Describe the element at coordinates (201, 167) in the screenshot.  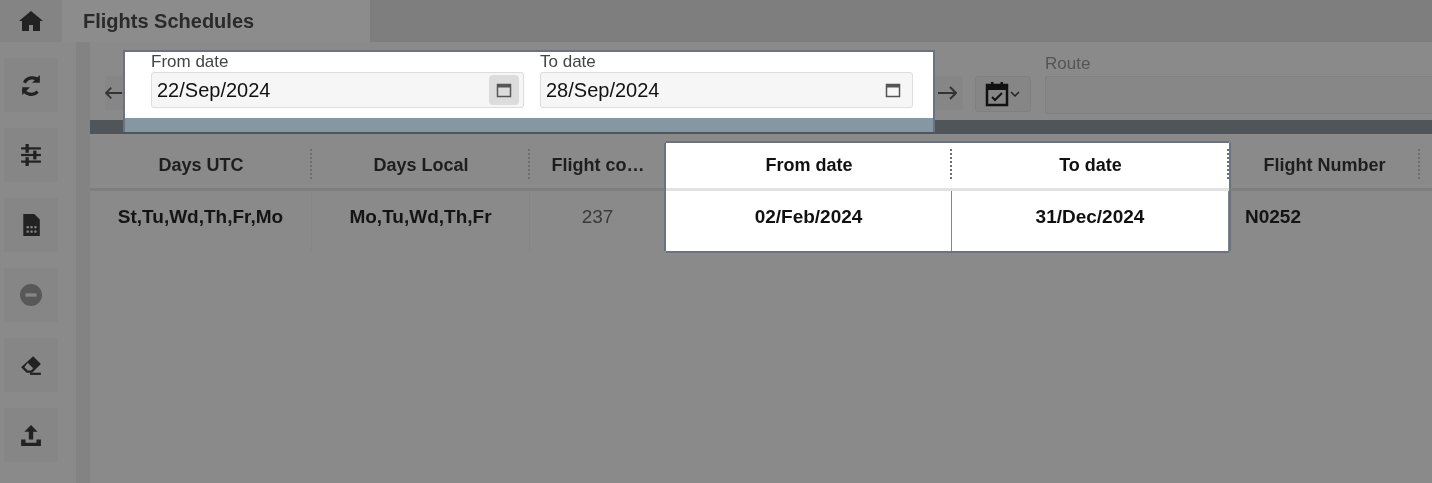
I see `column-header: Days UTC` at that location.